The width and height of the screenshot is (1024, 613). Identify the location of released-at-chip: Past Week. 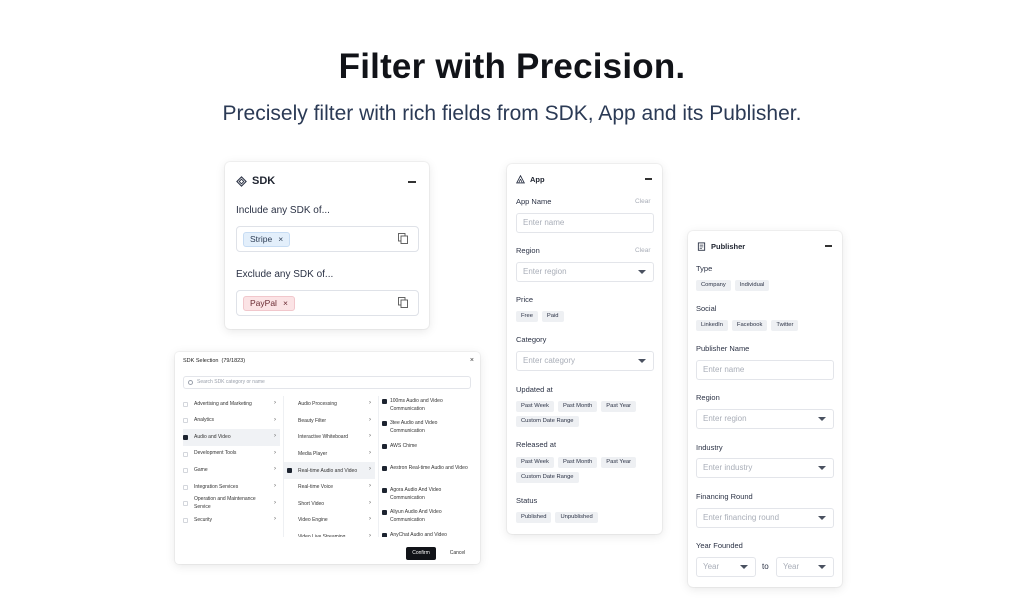
(535, 462).